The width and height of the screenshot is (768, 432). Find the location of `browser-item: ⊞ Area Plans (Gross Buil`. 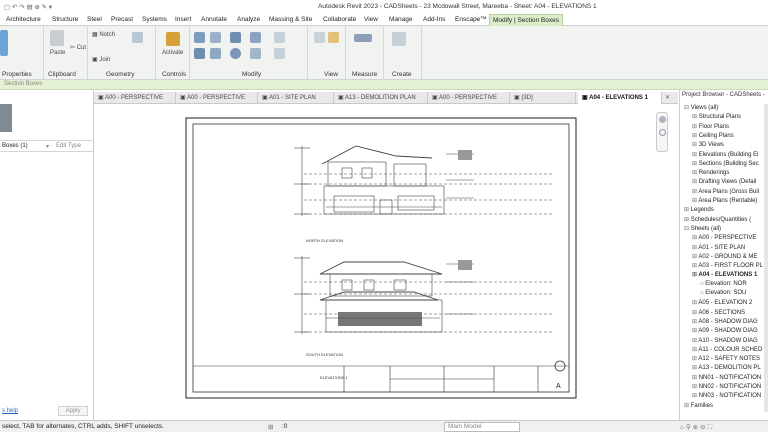

browser-item: ⊞ Area Plans (Gross Buil is located at coordinates (725, 191).